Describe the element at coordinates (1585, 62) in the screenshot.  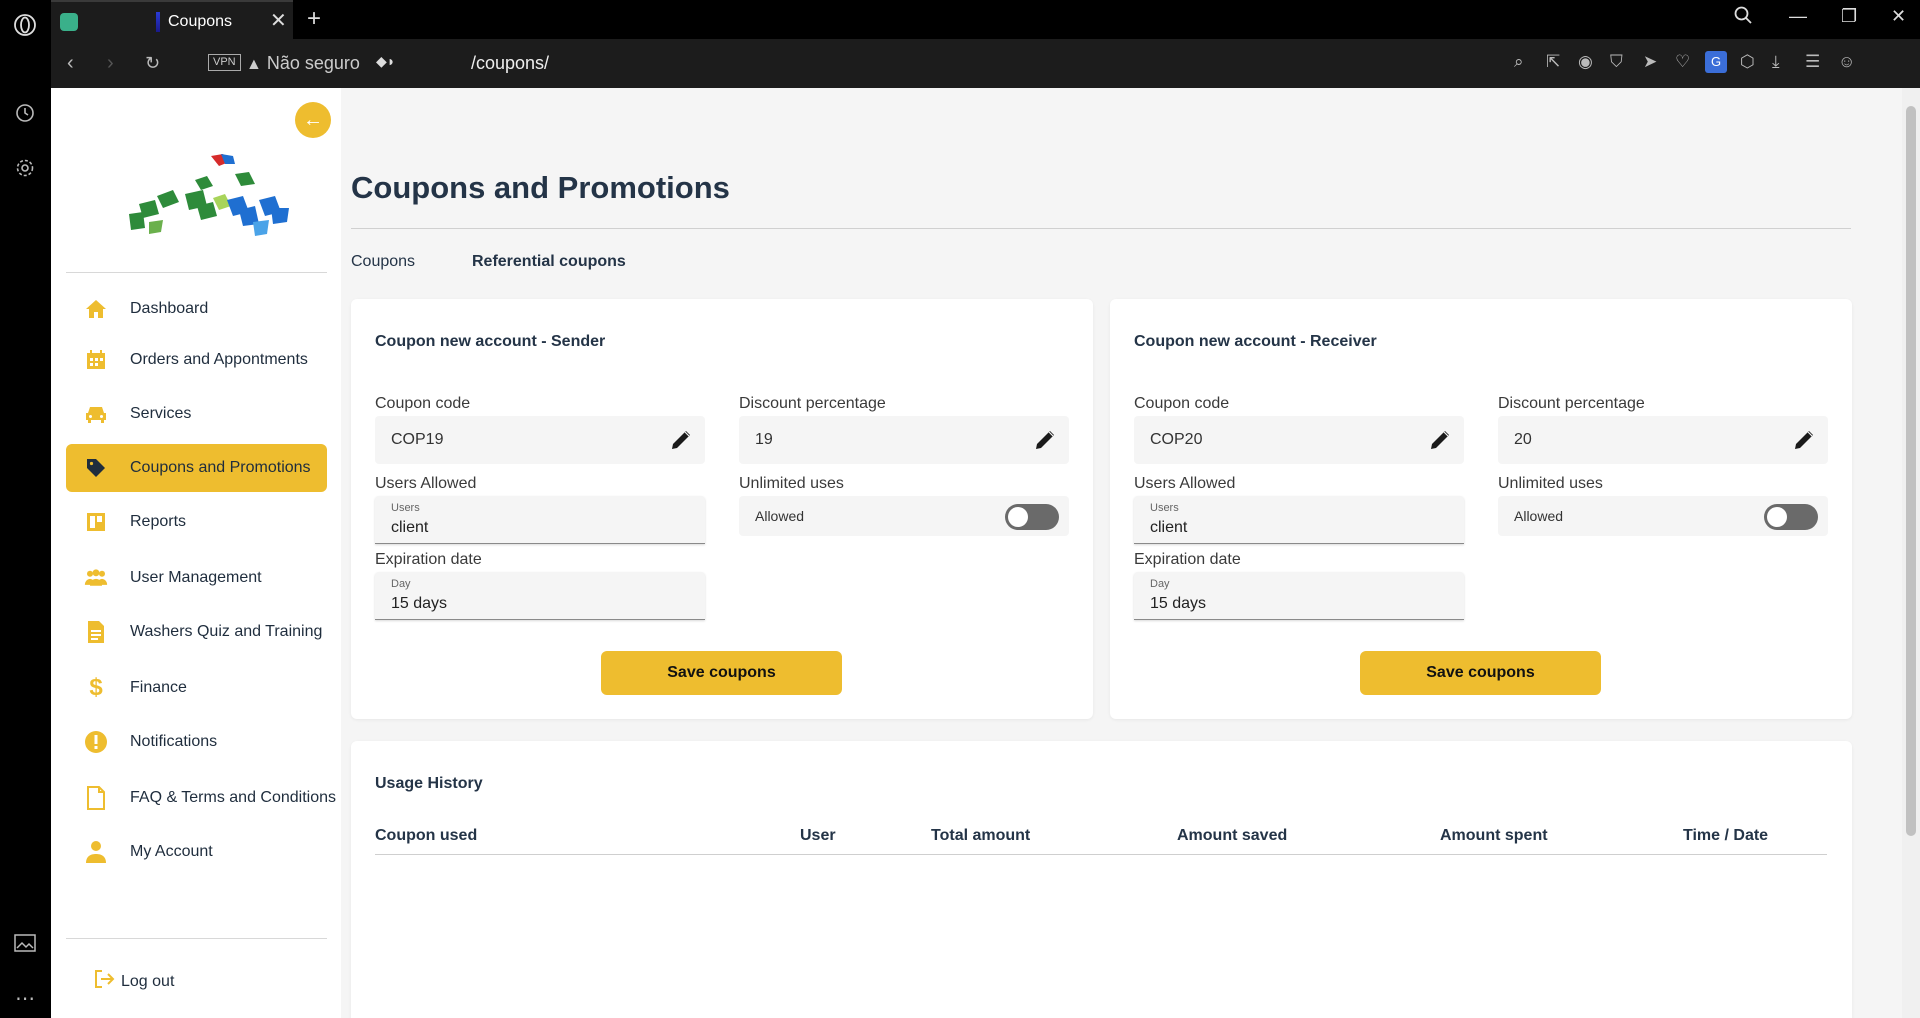
I see `camera-icon: ◉` at that location.